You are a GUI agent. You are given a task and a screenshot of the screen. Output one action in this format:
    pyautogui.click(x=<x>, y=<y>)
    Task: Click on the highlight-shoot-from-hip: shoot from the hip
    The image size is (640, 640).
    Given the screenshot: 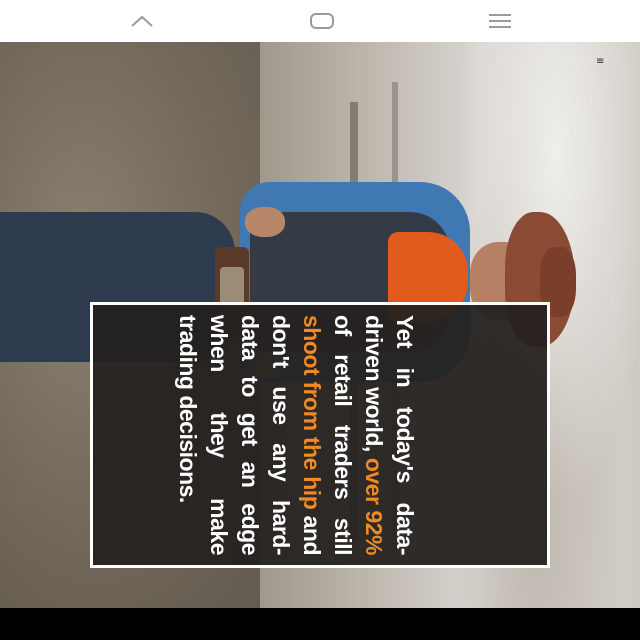 What is the action you would take?
    pyautogui.click(x=312, y=412)
    